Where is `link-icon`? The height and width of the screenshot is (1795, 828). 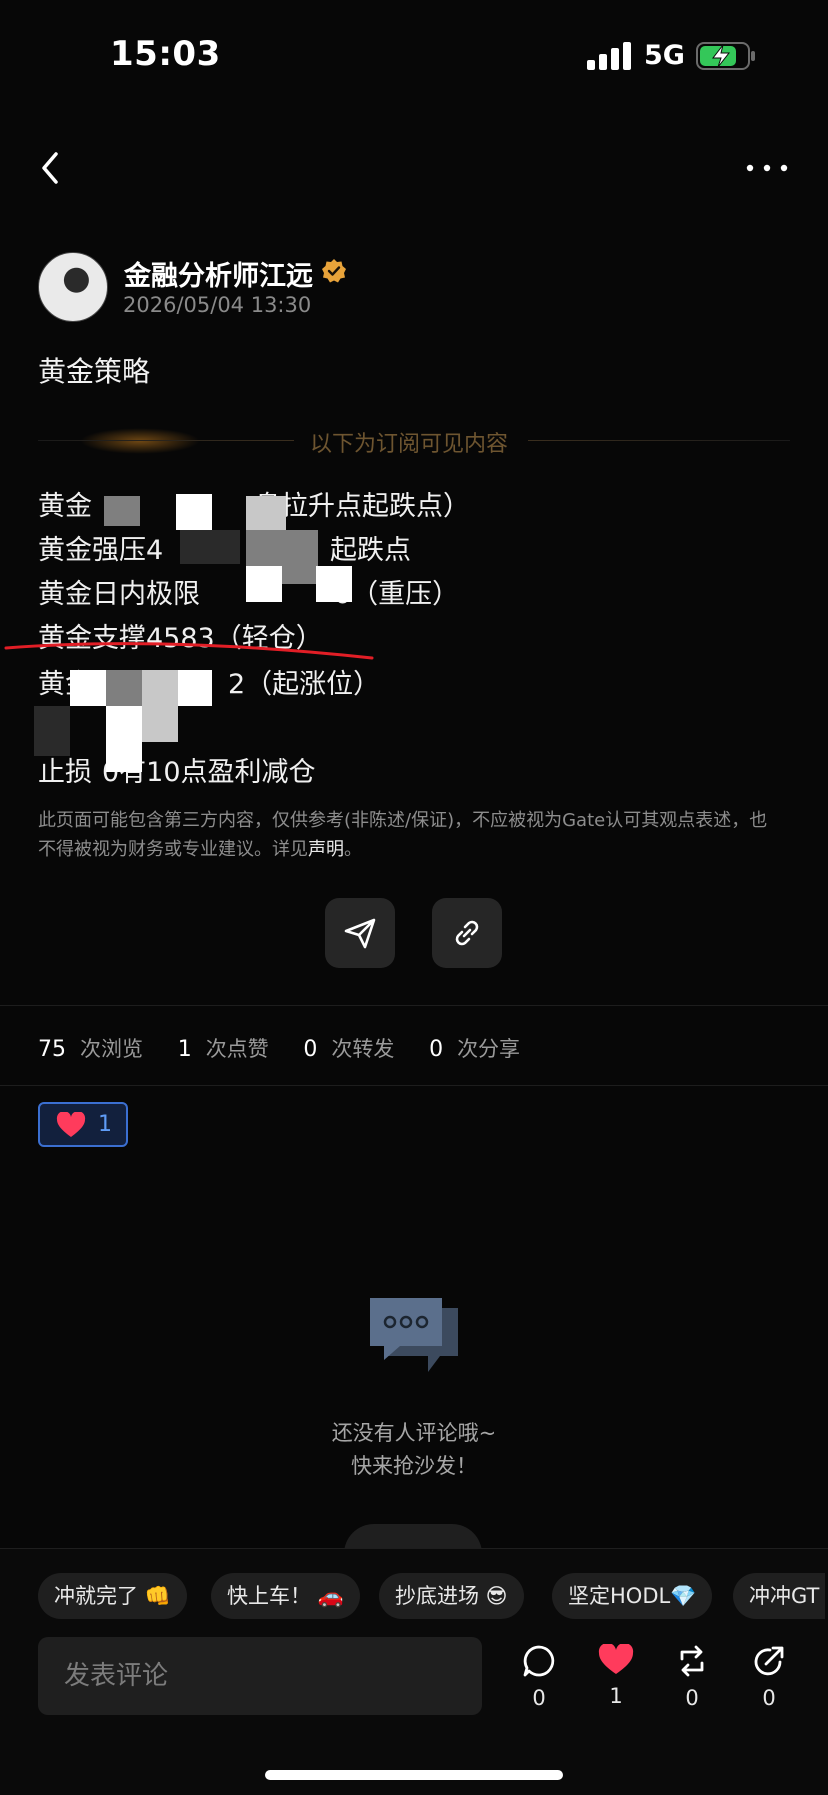
link-icon is located at coordinates (467, 933).